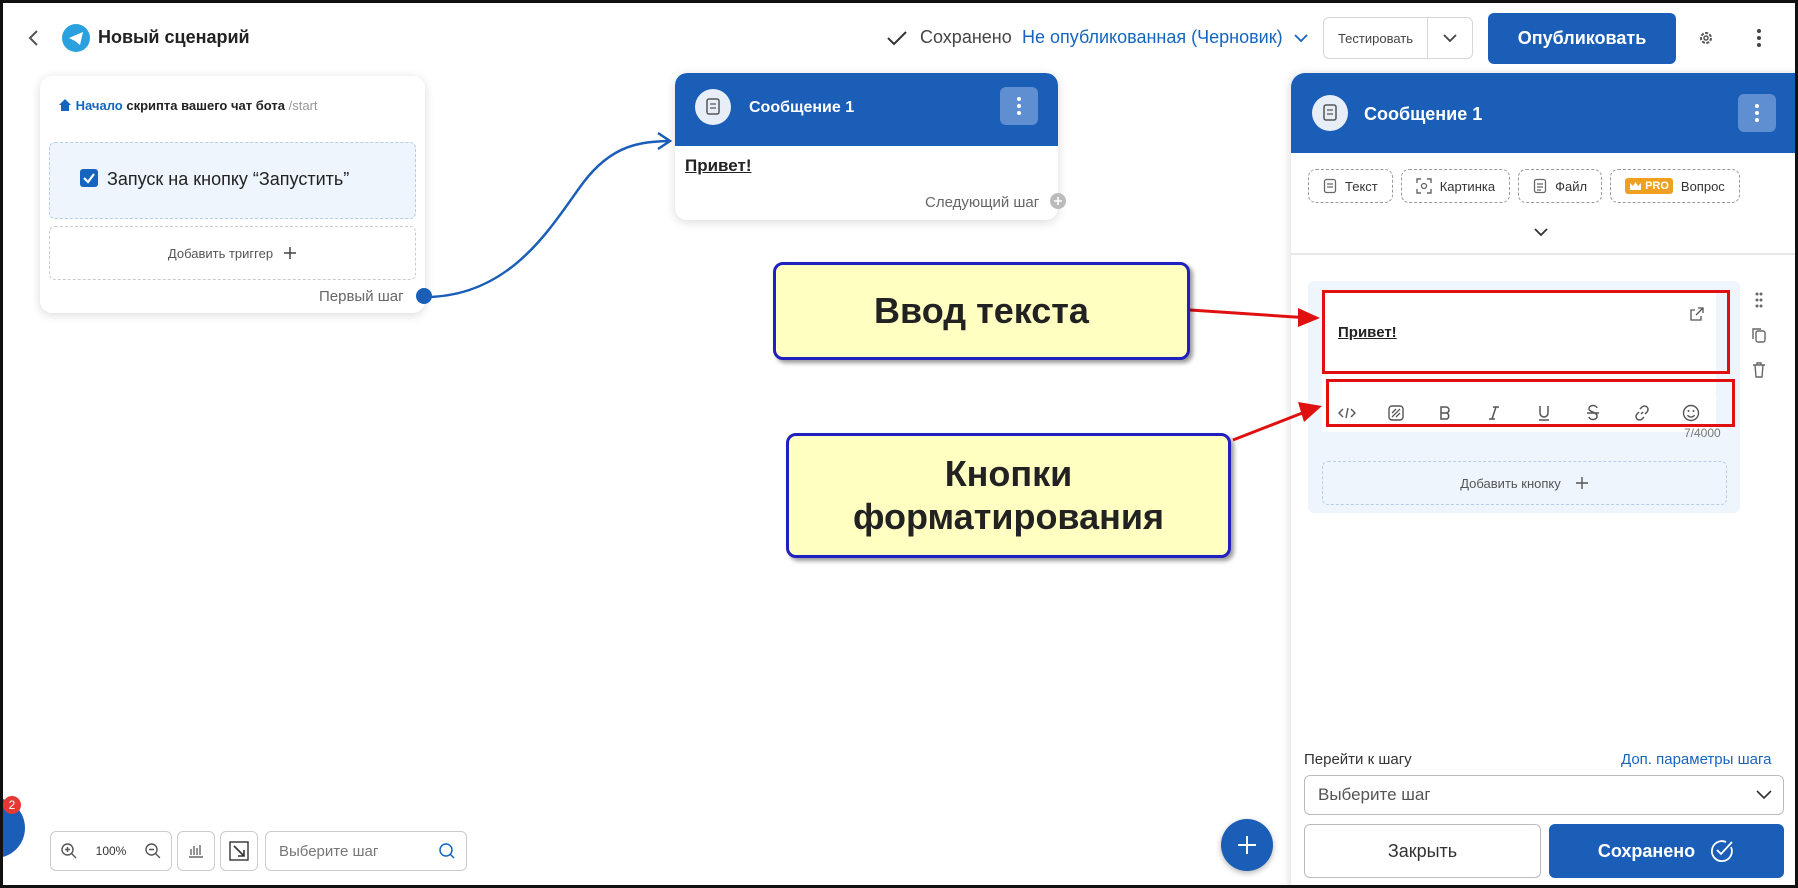  I want to click on telegram-icon, so click(76, 38).